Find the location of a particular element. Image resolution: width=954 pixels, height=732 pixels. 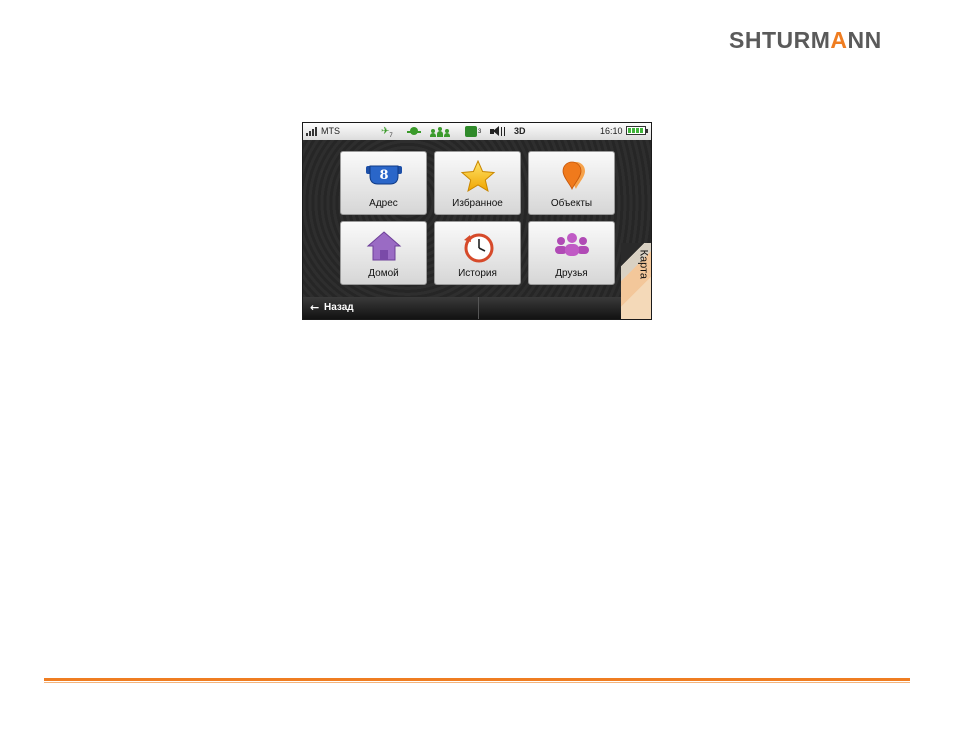

footer-divider-thin is located at coordinates (477, 682).